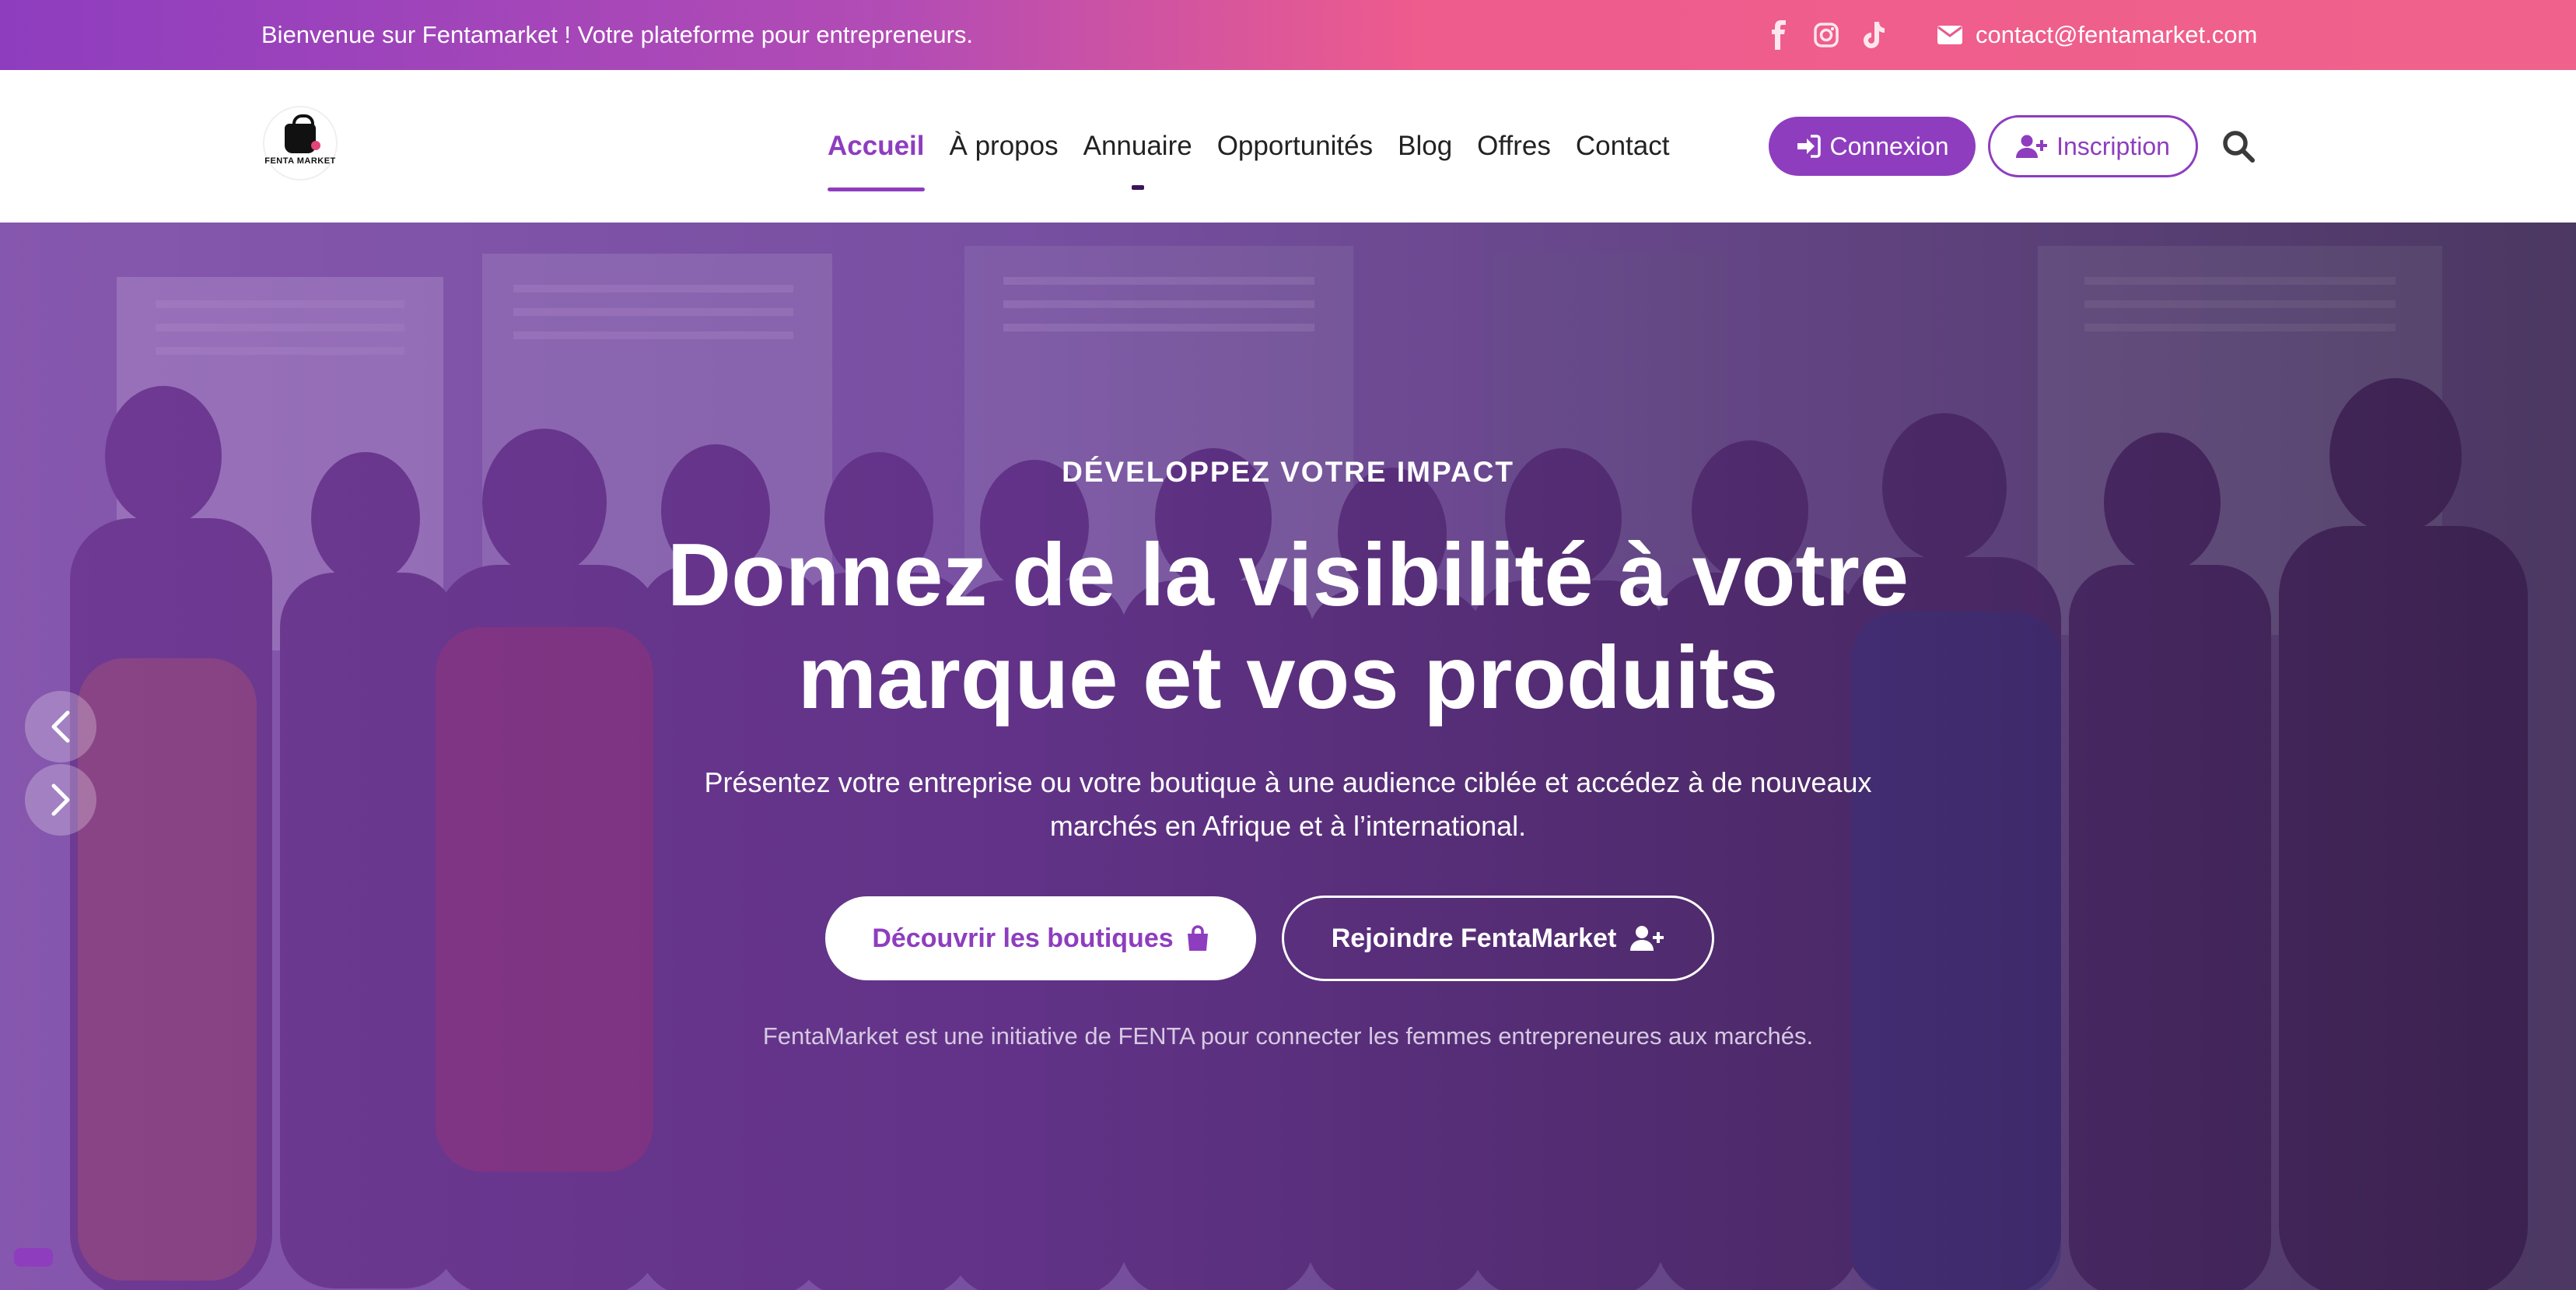 Image resolution: width=2576 pixels, height=1290 pixels. What do you see at coordinates (1288, 678) in the screenshot?
I see `hero-title-line-2: marque et vos produits` at bounding box center [1288, 678].